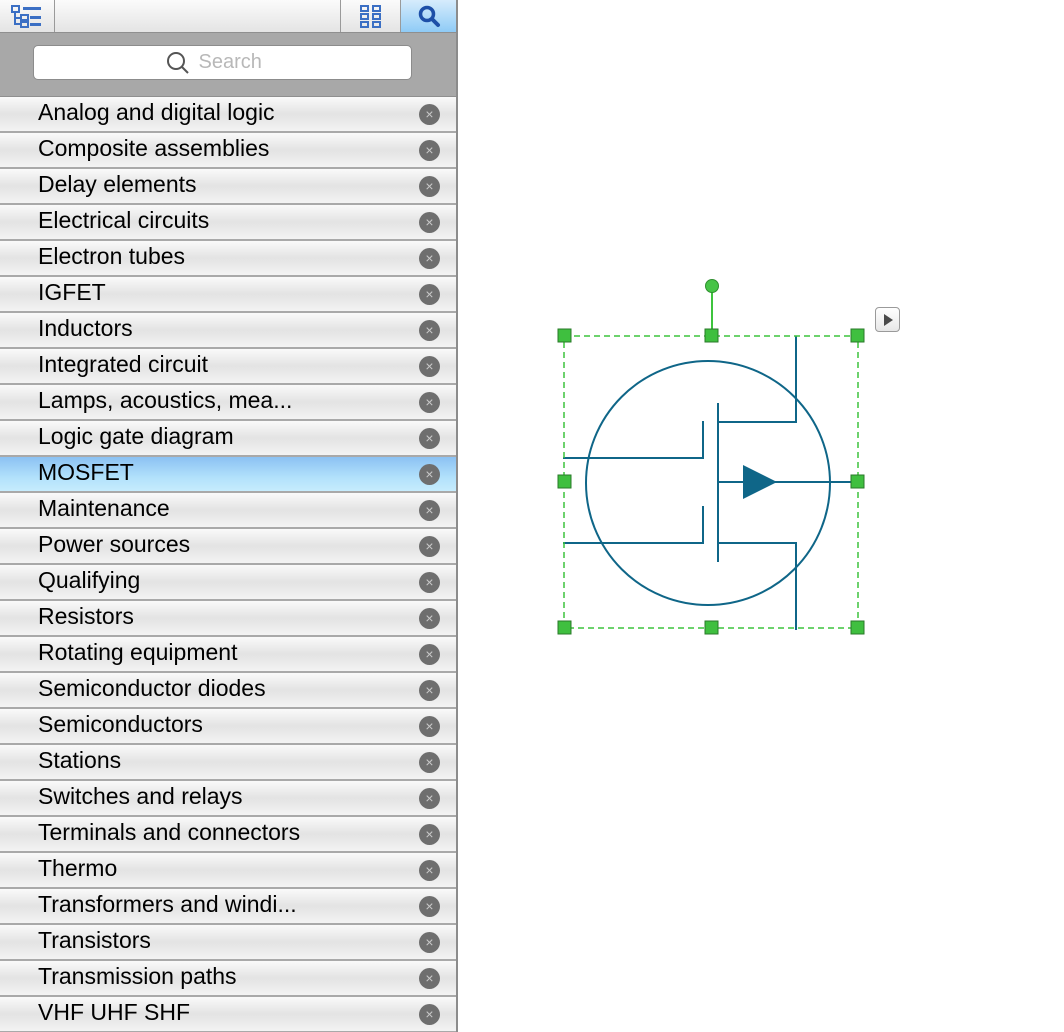  Describe the element at coordinates (228, 870) in the screenshot. I see `library-item: Thermo ×` at that location.